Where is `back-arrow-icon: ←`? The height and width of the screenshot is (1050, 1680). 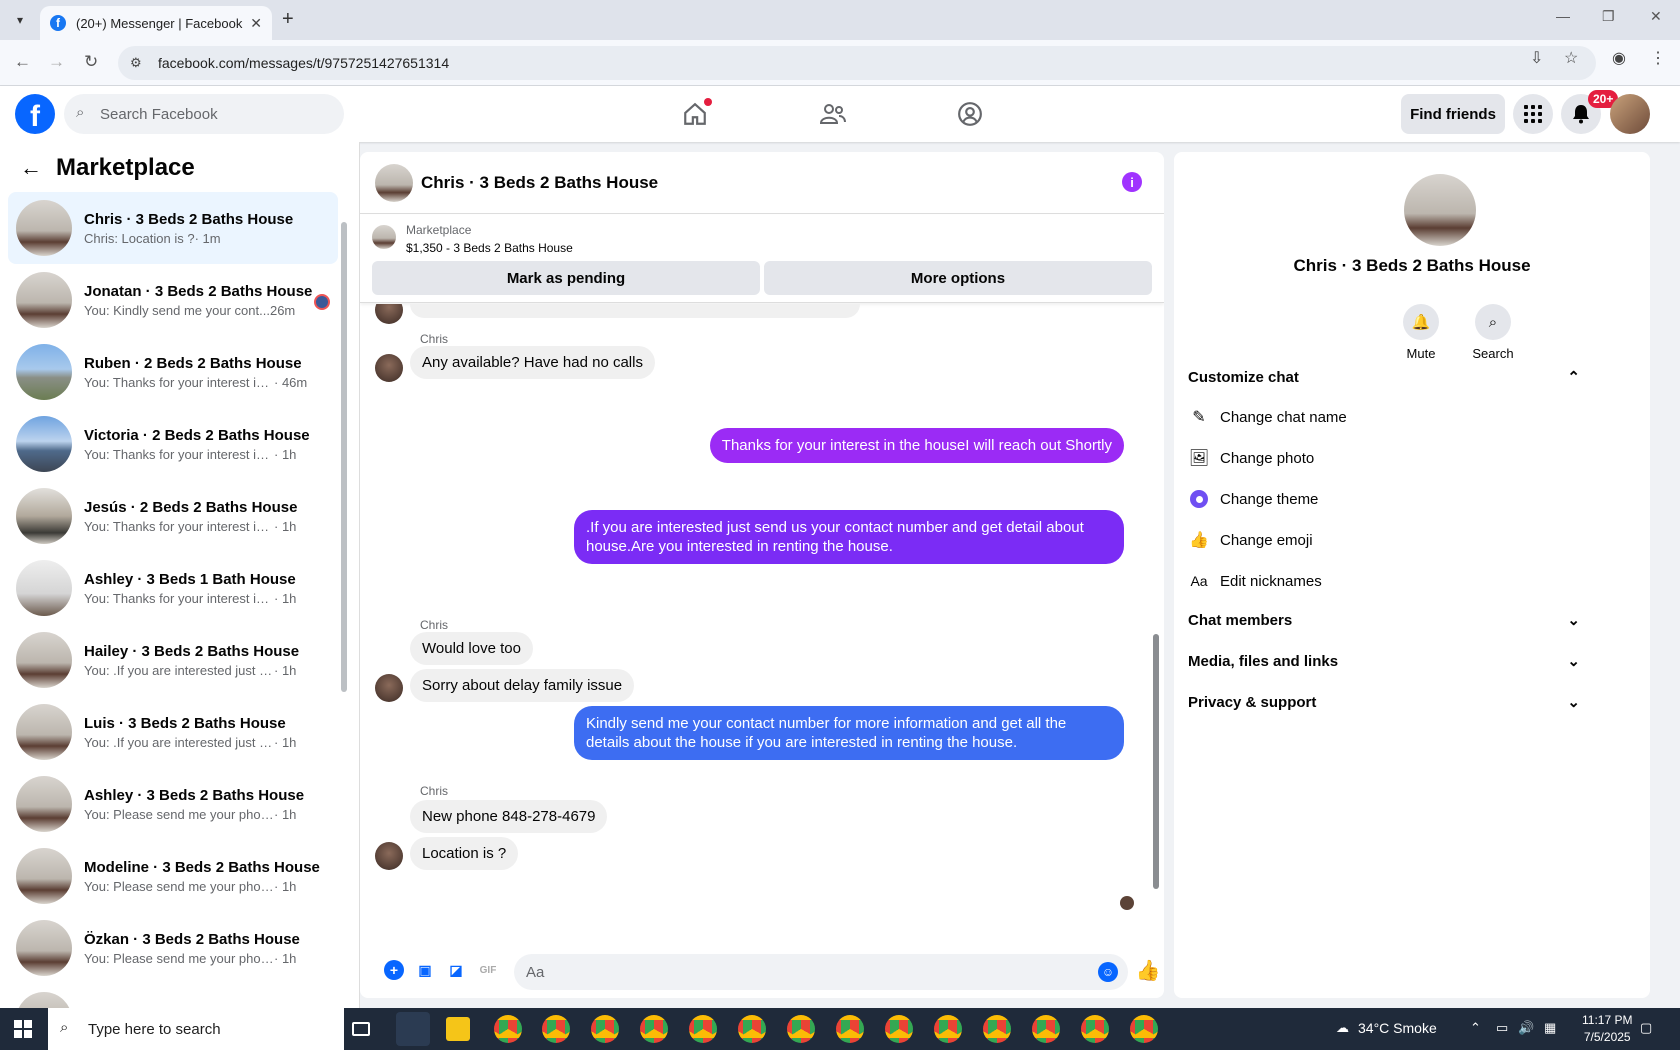
back-arrow-icon: ← is located at coordinates (31, 168).